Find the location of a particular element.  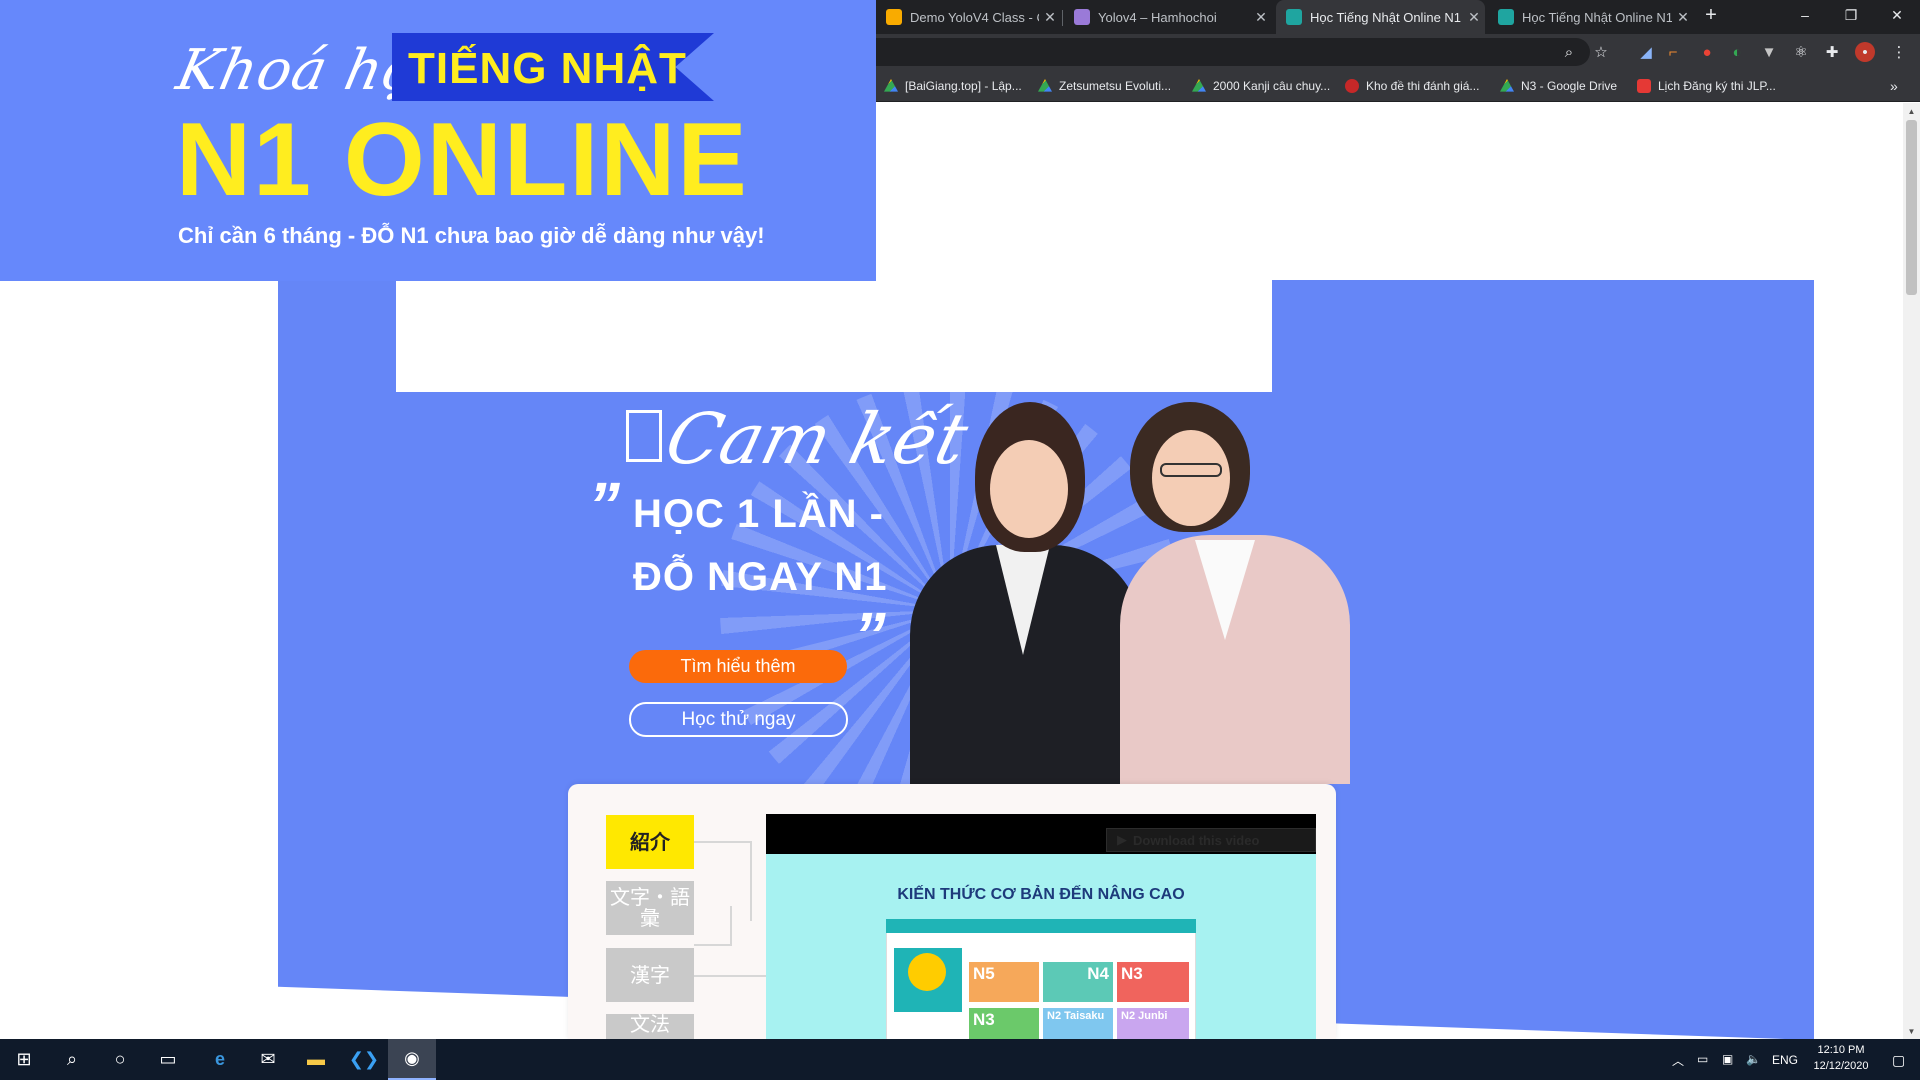

menu-kebab-icon: ⋮ is located at coordinates (1899, 52).